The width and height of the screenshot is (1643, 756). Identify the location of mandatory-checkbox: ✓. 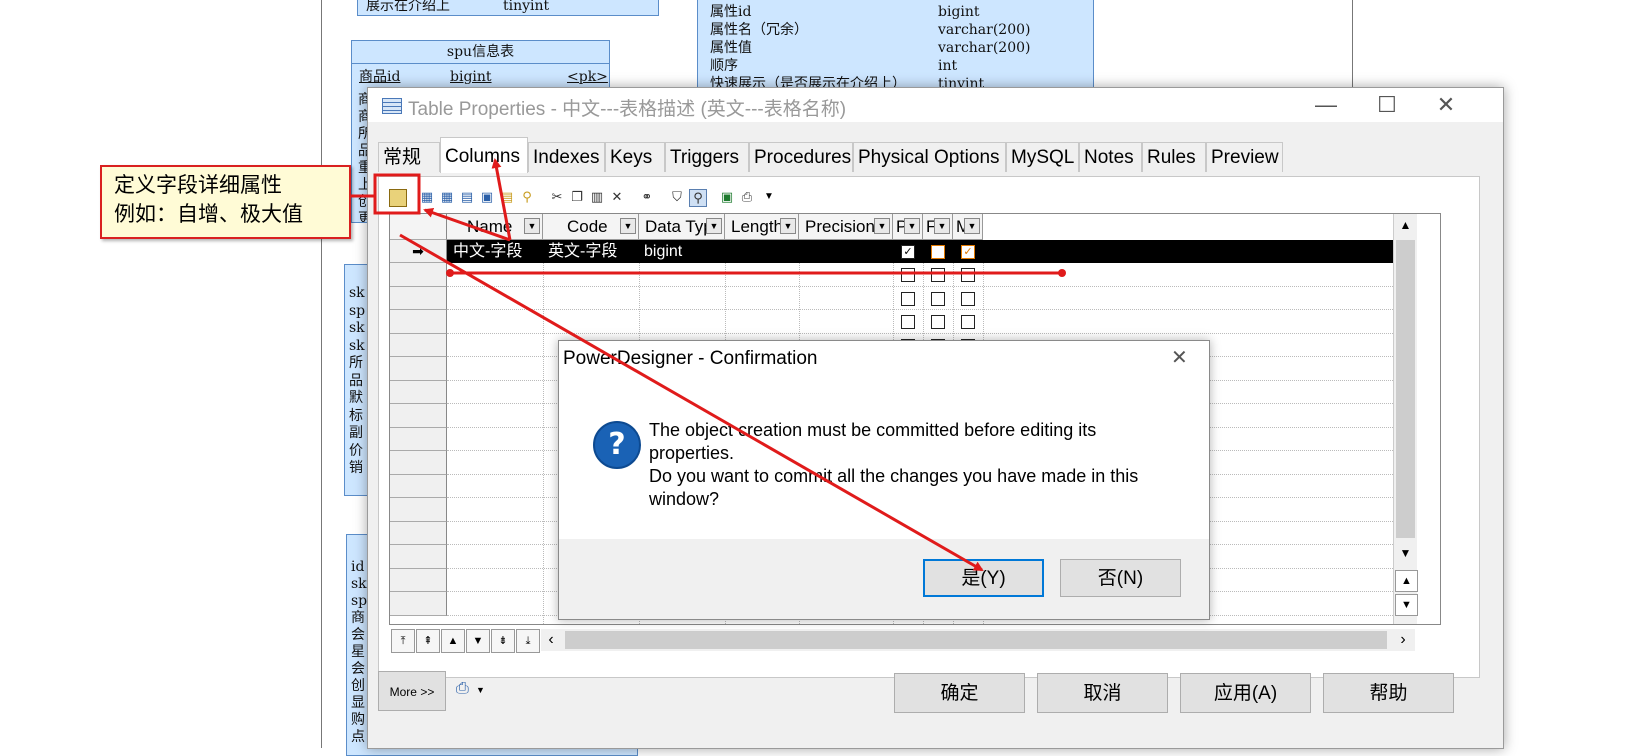
(968, 252).